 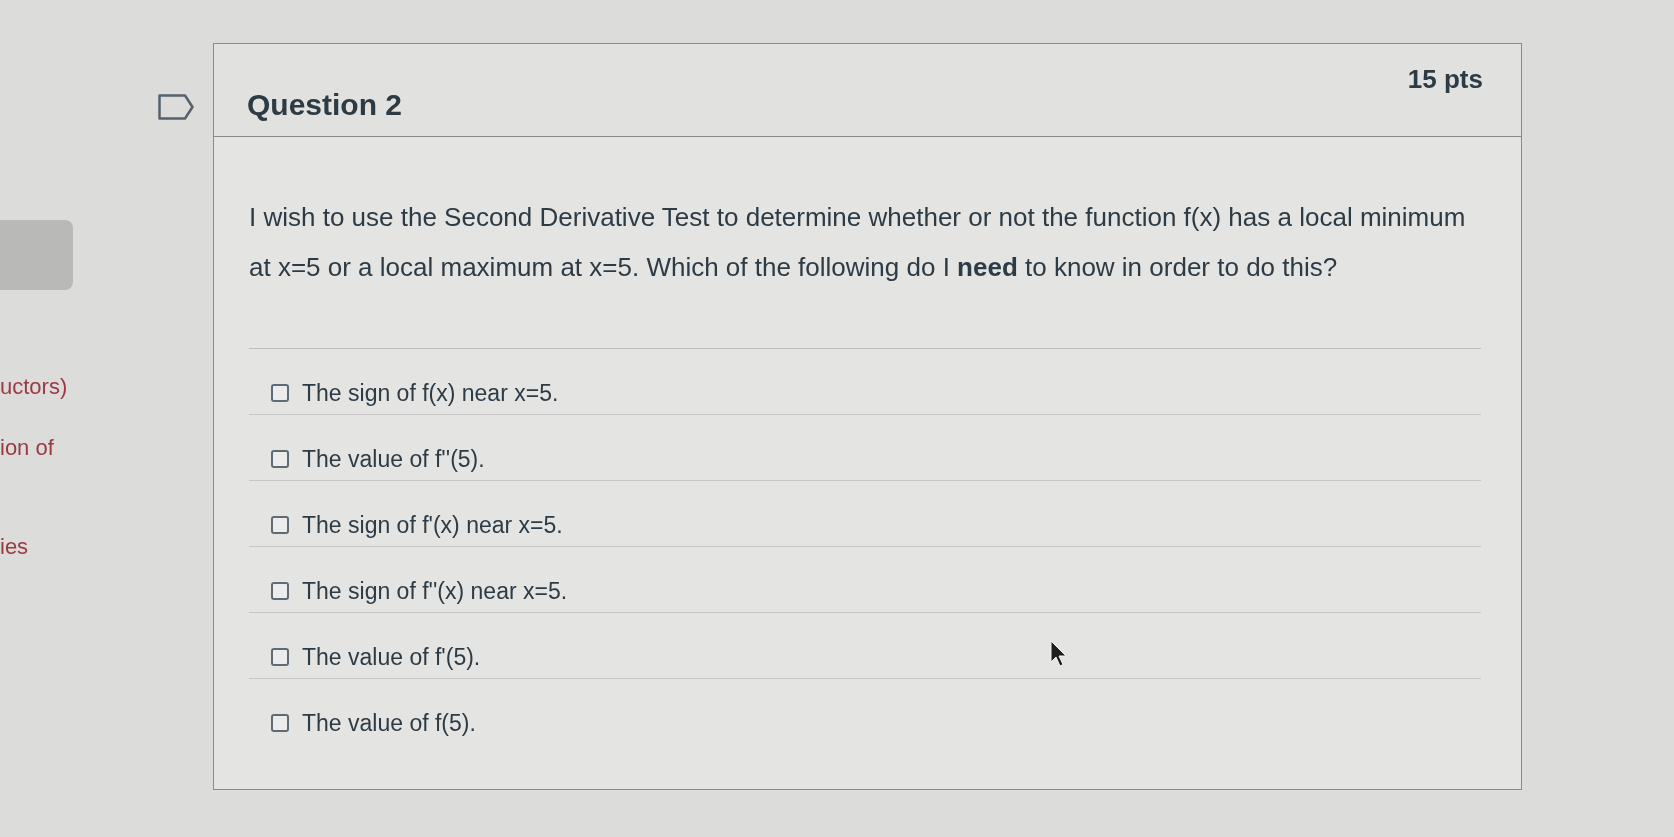 I want to click on answer-option: The value of f(5)., so click(x=373, y=723).